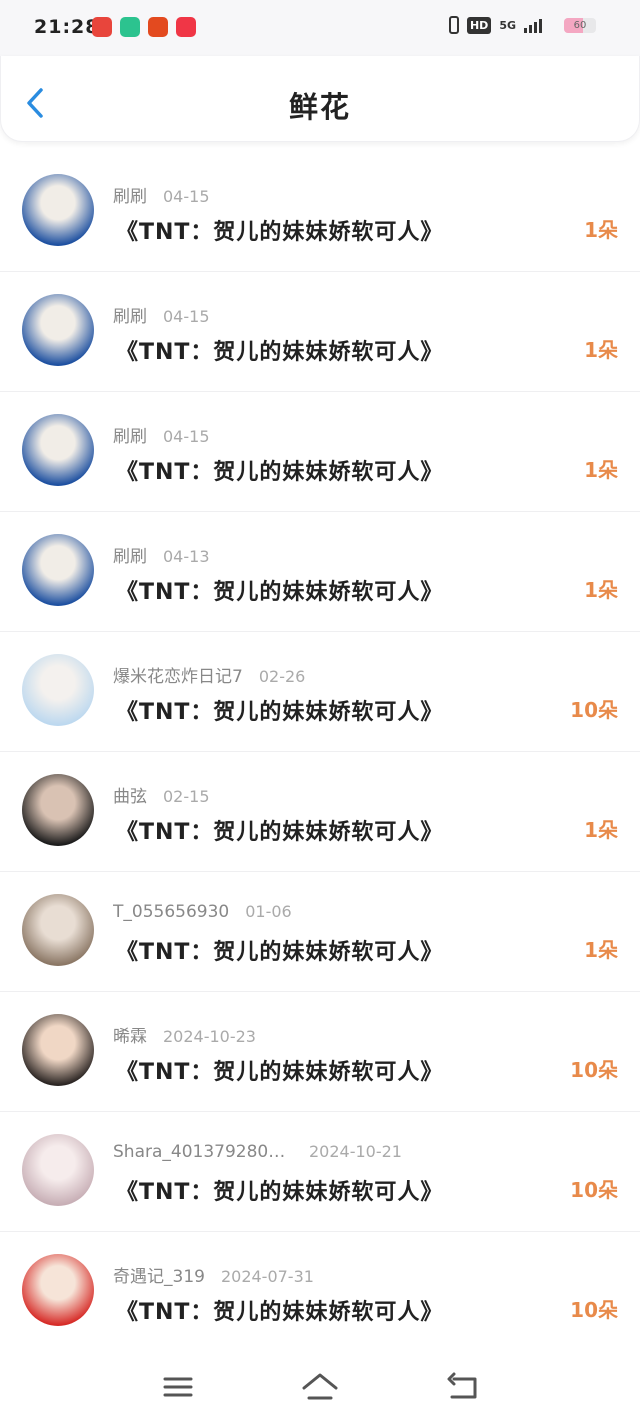  What do you see at coordinates (320, 932) in the screenshot?
I see `gift-row: T_055656930 01-06 《TNT：贺儿的妹妹娇软可人》 1朵` at bounding box center [320, 932].